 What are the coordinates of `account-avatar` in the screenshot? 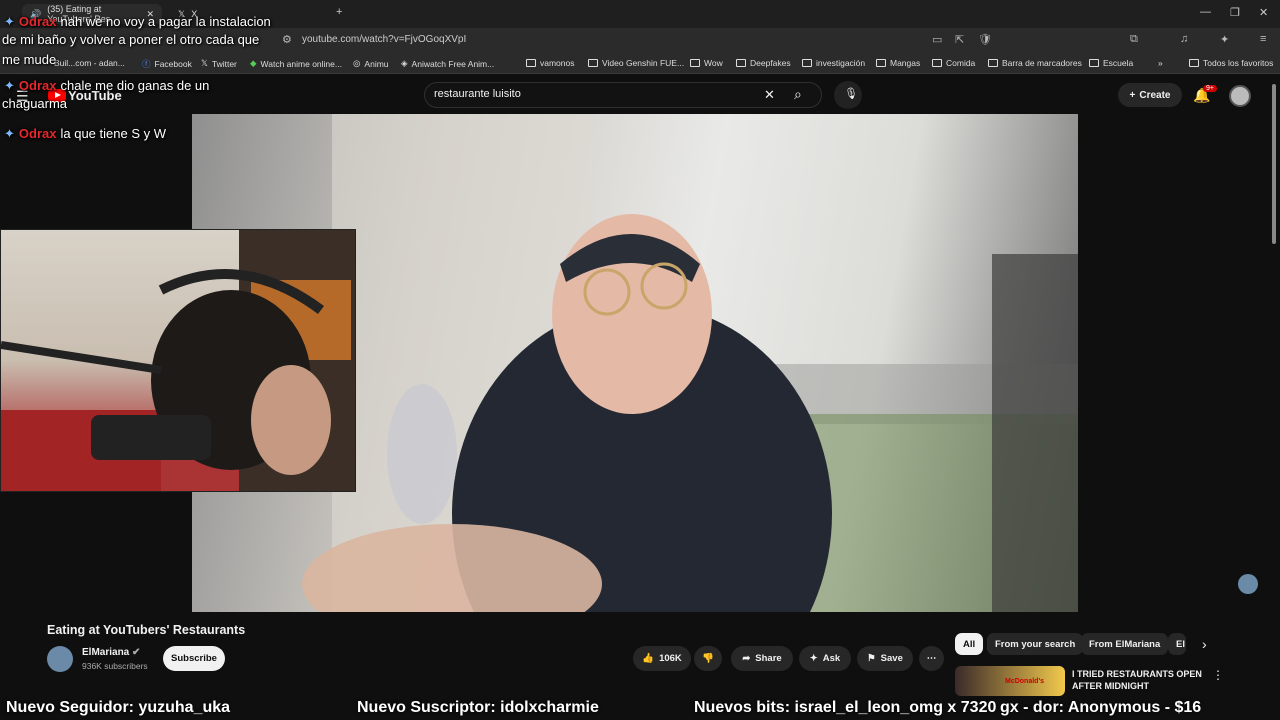 It's located at (1240, 96).